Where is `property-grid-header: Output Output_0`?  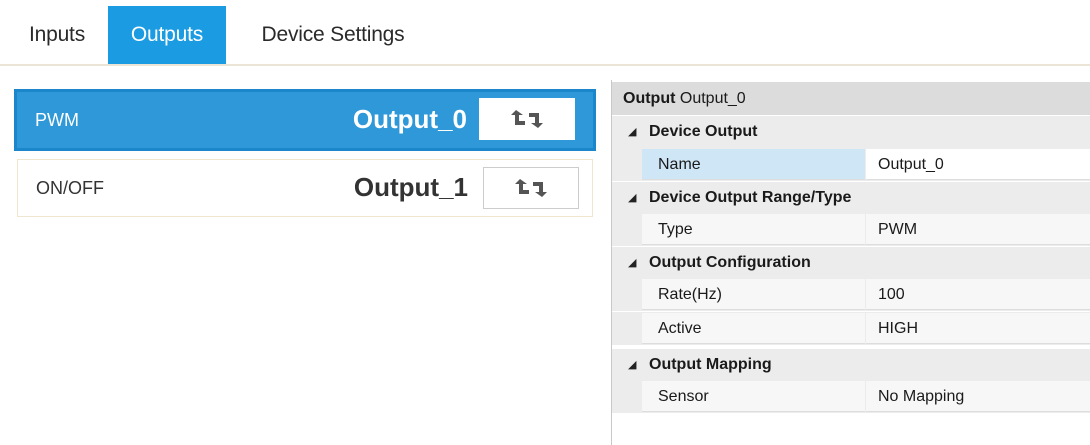 property-grid-header: Output Output_0 is located at coordinates (851, 98).